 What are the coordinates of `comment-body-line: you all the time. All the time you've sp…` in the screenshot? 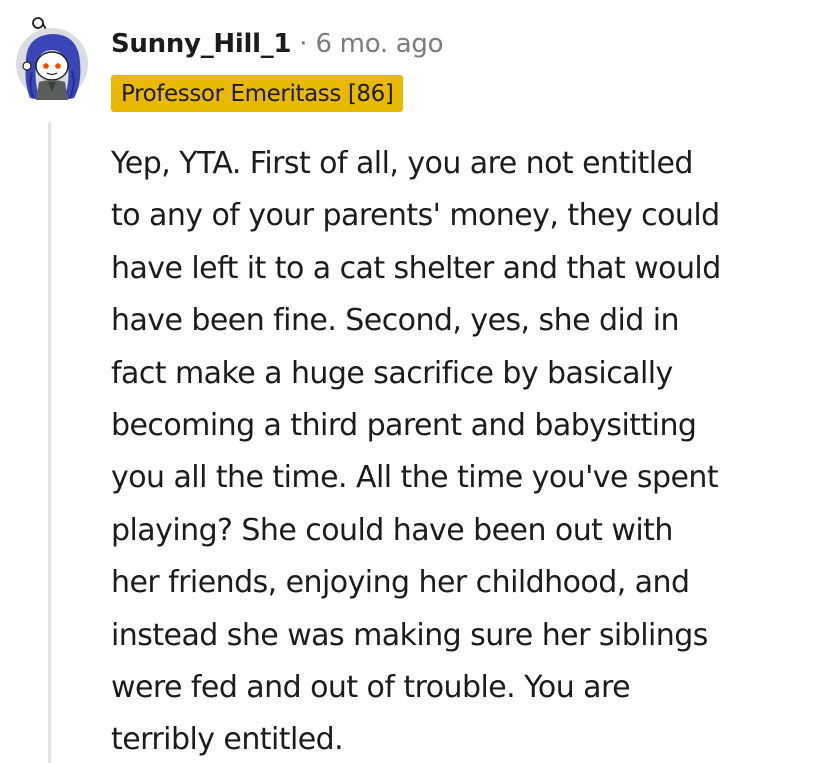 It's located at (415, 478).